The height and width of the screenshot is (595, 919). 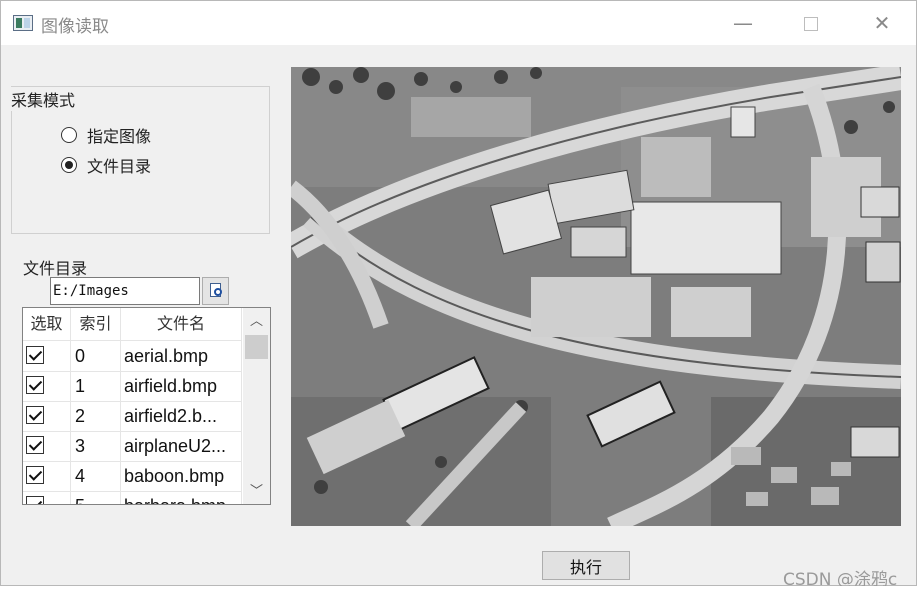 I want to click on filename-cell: baboon.bmp, so click(x=181, y=476).